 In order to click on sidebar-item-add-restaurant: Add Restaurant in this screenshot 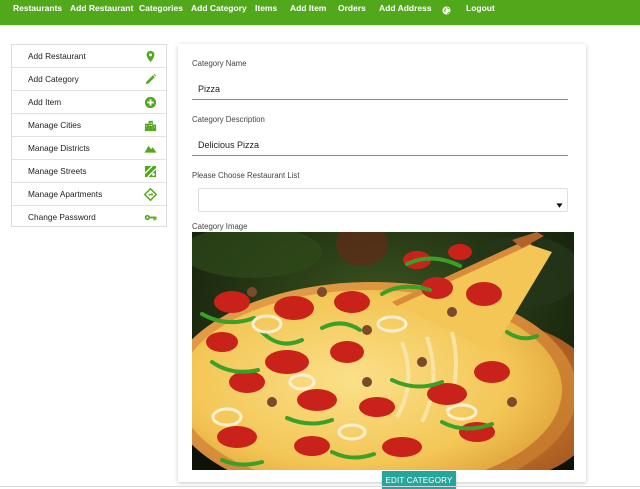, I will do `click(89, 56)`.